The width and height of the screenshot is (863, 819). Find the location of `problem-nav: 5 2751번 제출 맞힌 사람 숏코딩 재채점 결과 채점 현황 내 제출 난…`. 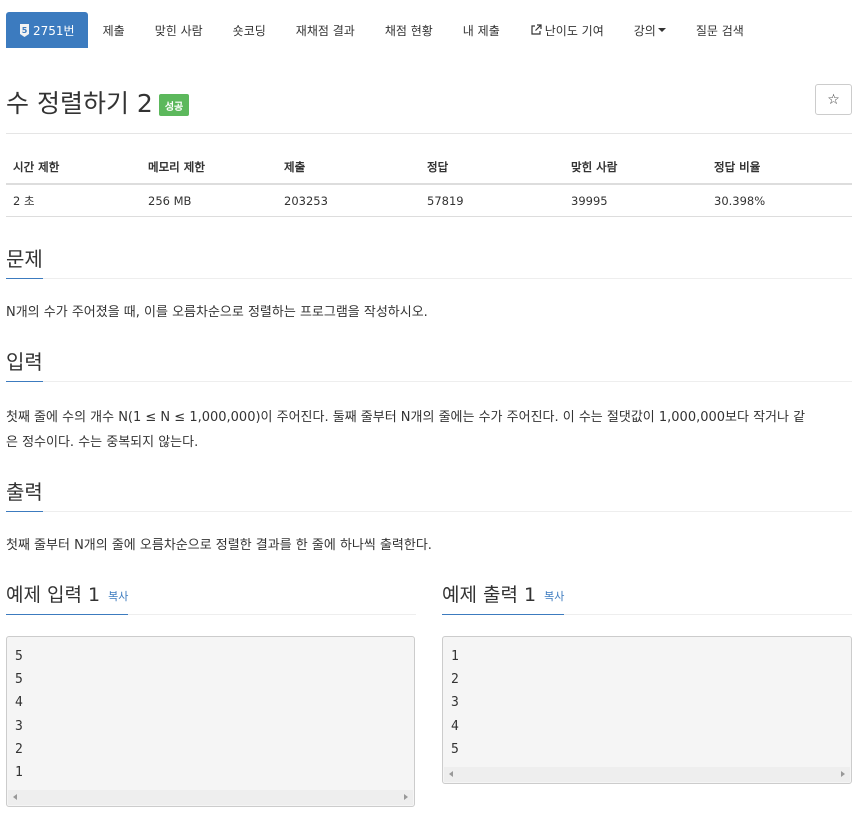

problem-nav: 5 2751번 제출 맞힌 사람 숏코딩 재채점 결과 채점 현황 내 제출 난… is located at coordinates (382, 30).